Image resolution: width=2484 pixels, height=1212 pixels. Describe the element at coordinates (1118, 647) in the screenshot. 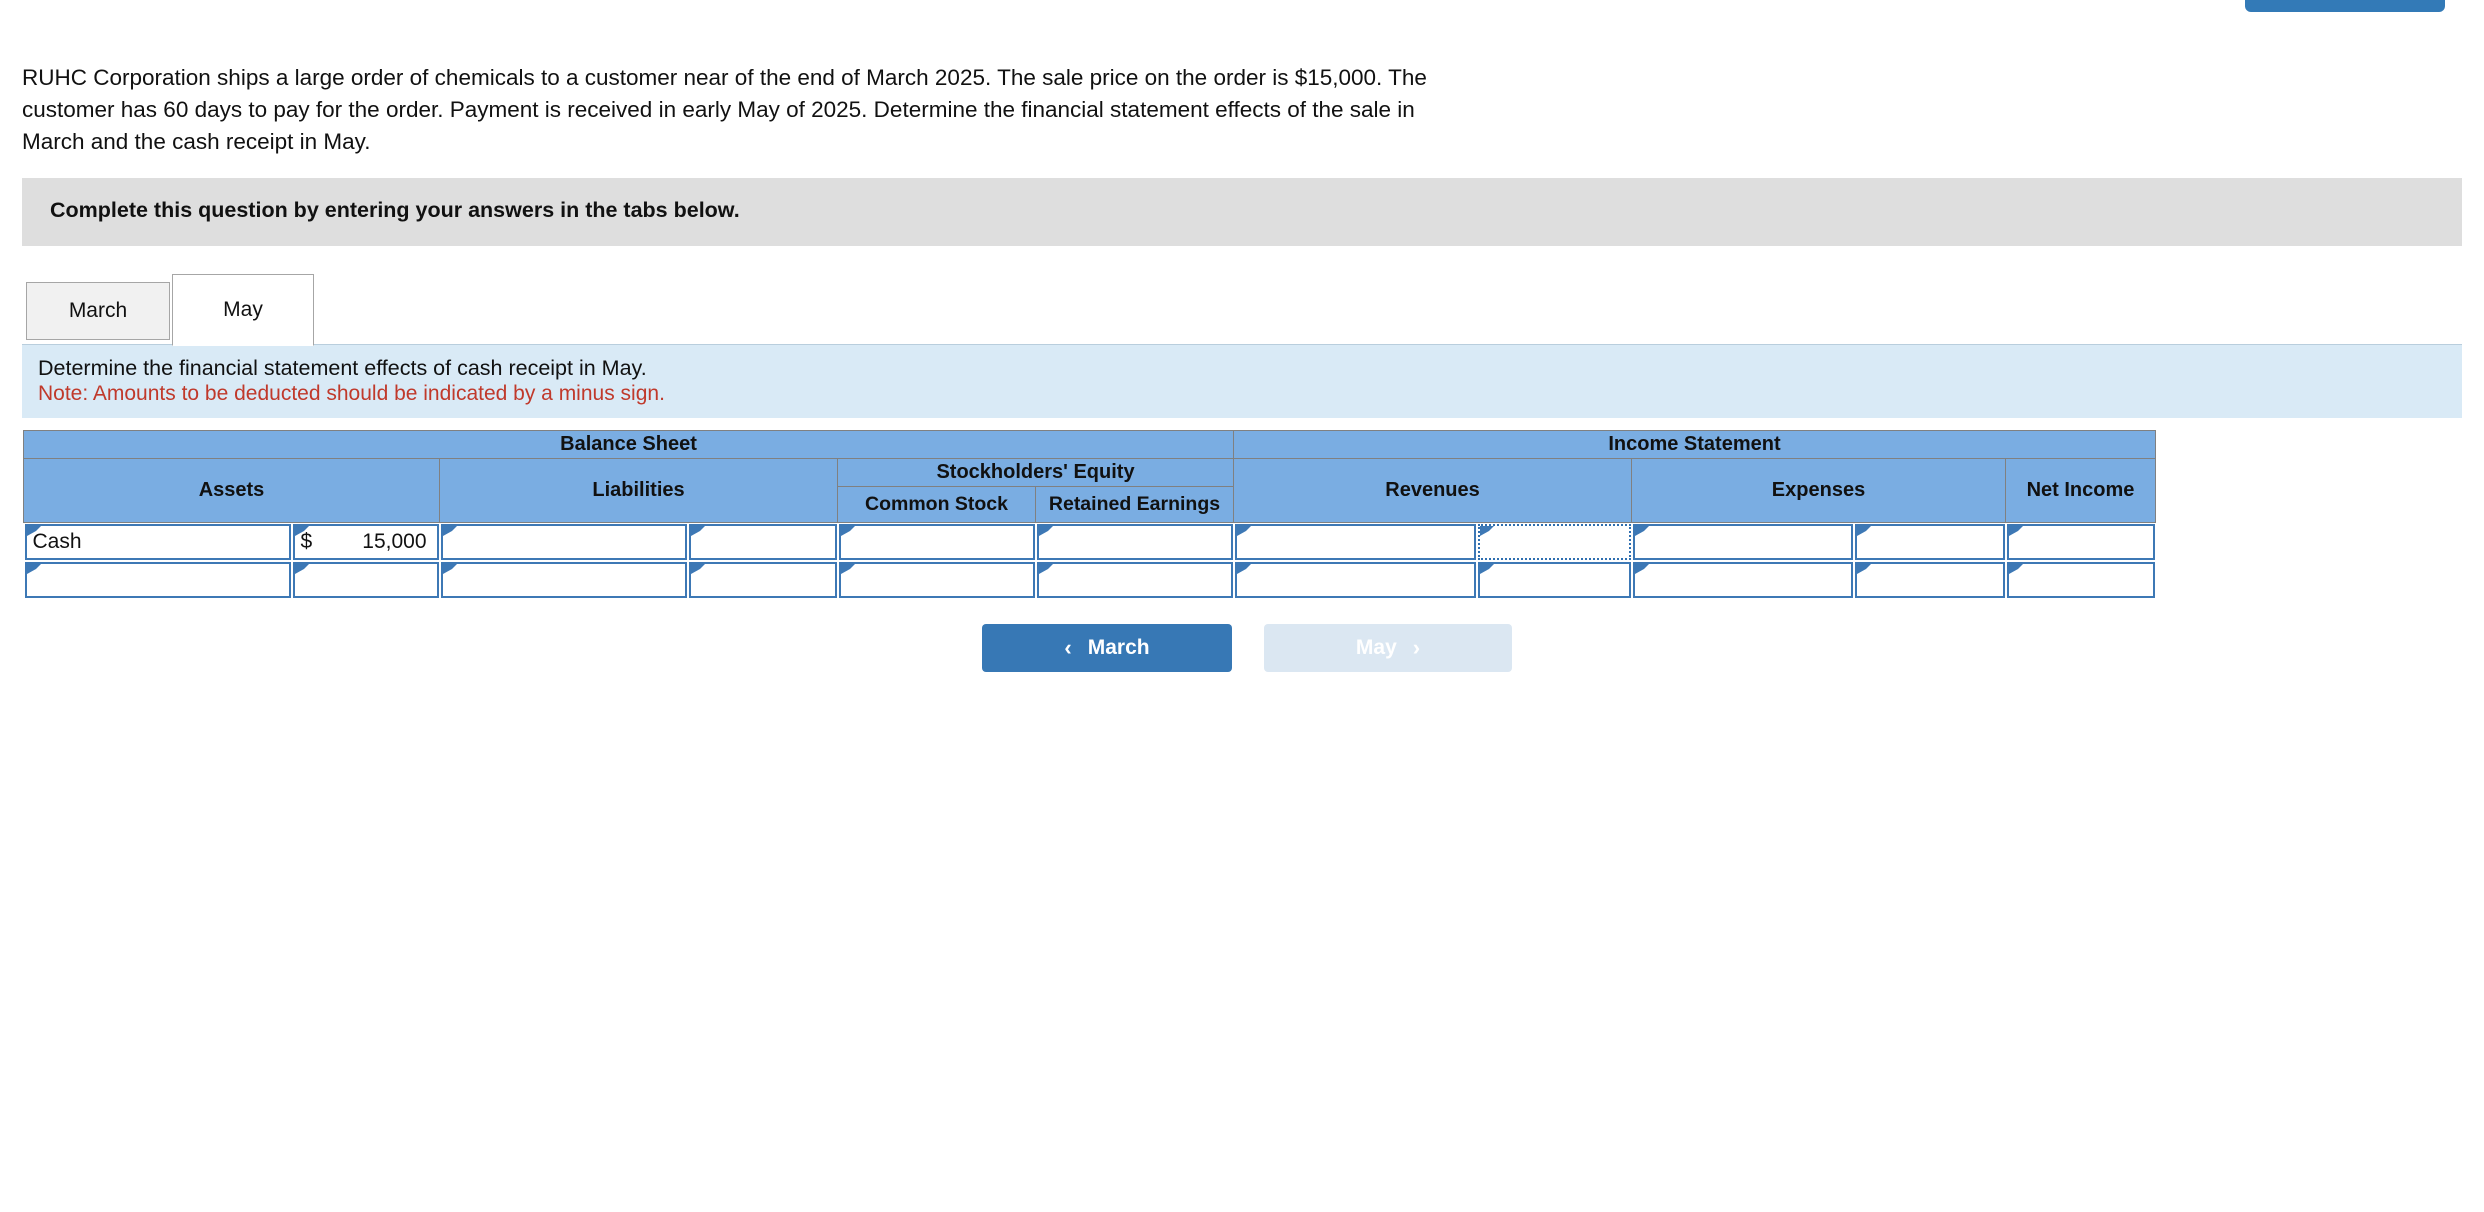

I see `prev-march-label: March` at that location.